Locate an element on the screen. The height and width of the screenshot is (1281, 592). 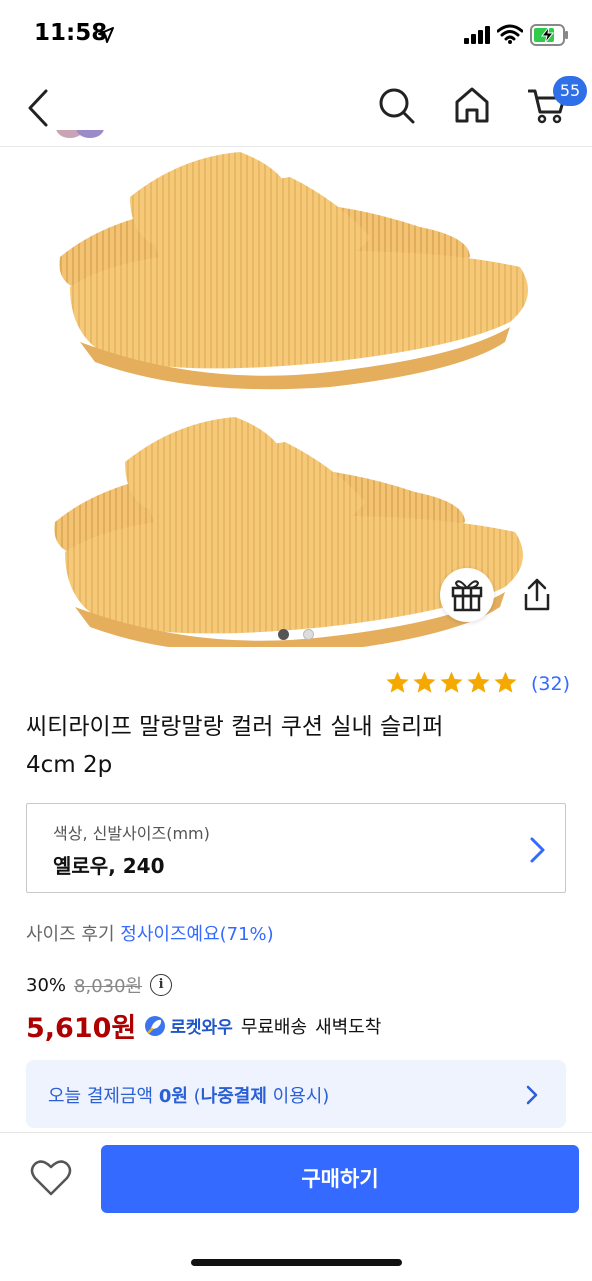
rocket-wow-badge: 로켓와우 is located at coordinates (188, 1025).